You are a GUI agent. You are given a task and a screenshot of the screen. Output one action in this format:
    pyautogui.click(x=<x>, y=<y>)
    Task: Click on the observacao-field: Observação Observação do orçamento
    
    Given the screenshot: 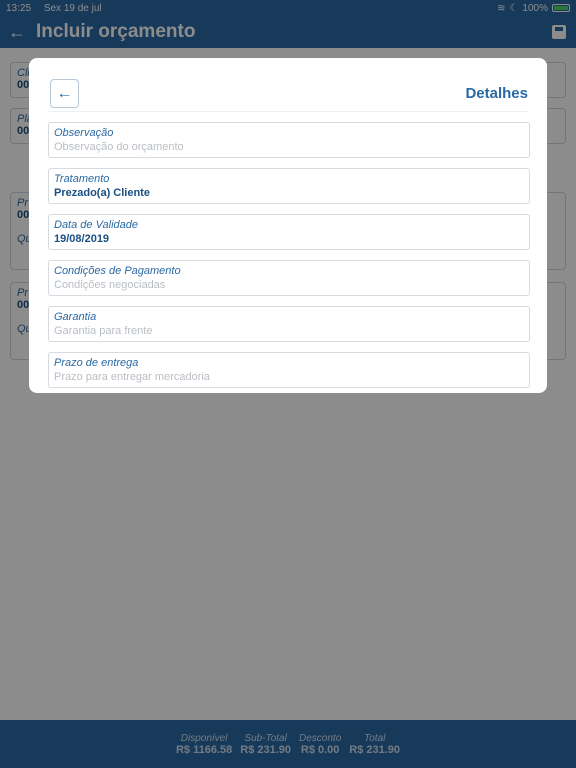 What is the action you would take?
    pyautogui.click(x=289, y=140)
    